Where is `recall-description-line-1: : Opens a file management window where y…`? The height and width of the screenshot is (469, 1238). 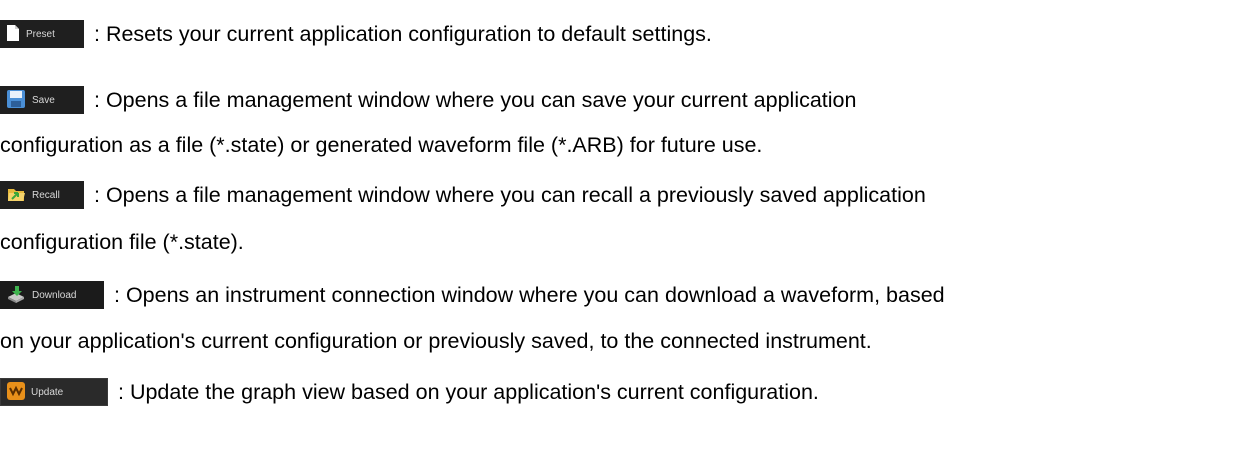 recall-description-line-1: : Opens a file management window where y… is located at coordinates (510, 195).